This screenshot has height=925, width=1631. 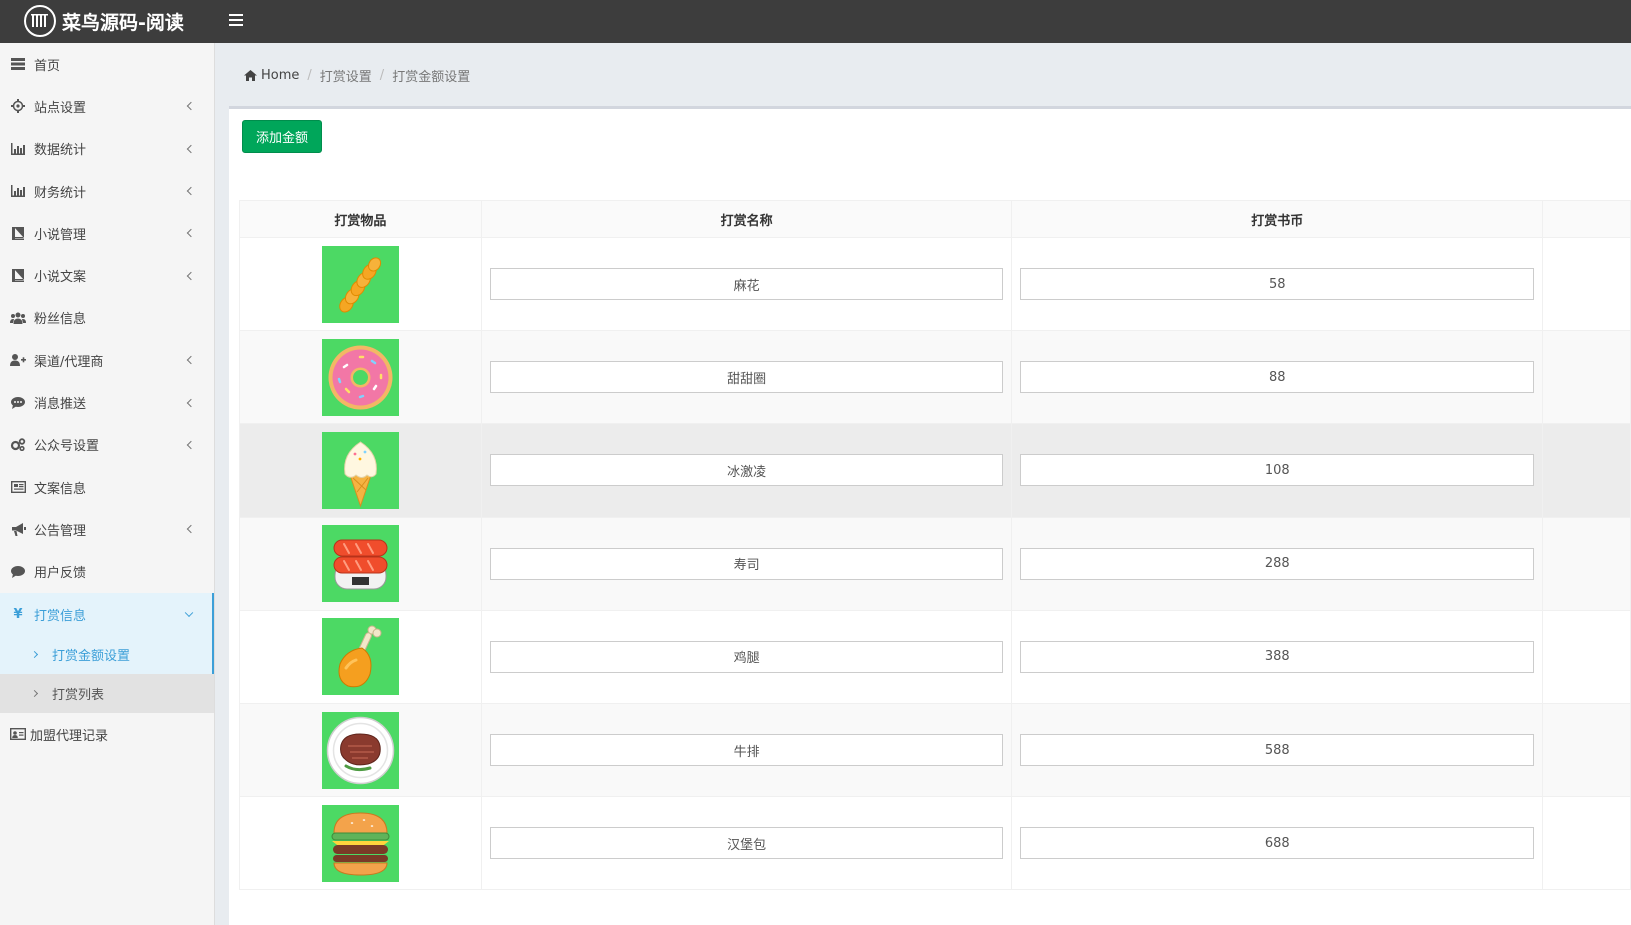 What do you see at coordinates (60, 278) in the screenshot?
I see `sidebar-item-label: 小说文案` at bounding box center [60, 278].